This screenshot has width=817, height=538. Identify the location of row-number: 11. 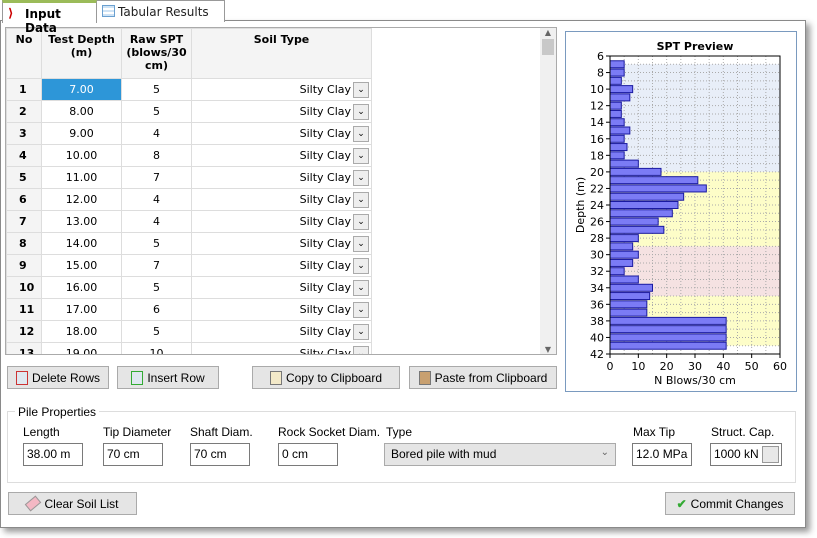
(24, 309).